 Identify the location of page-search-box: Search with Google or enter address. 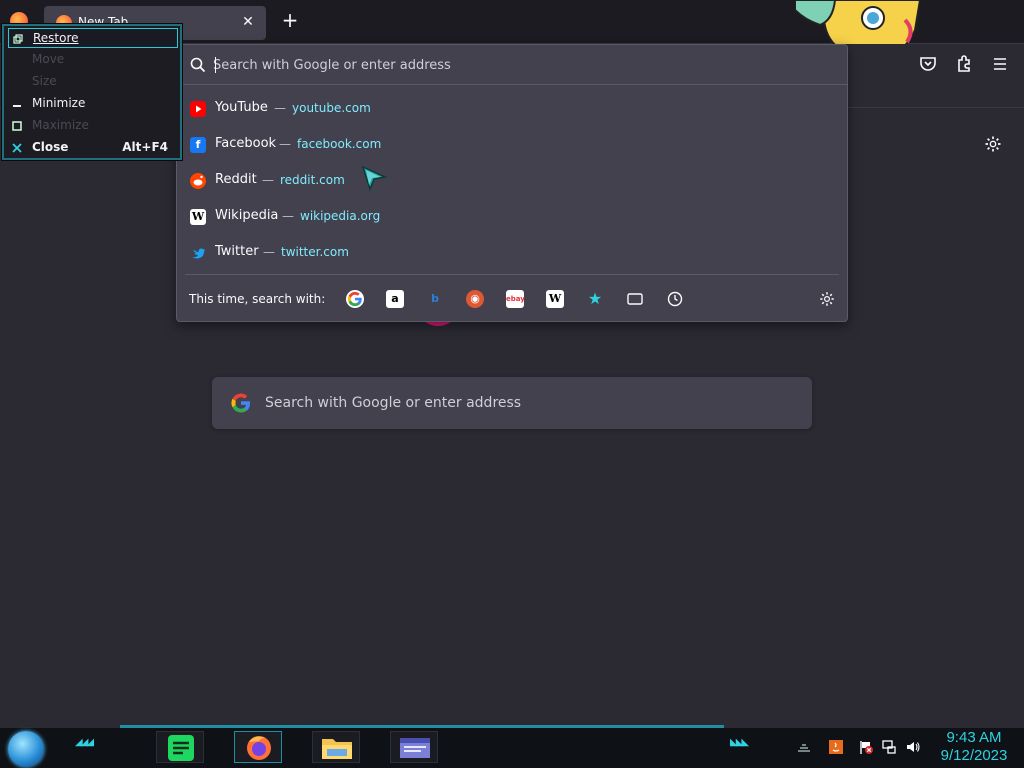
(512, 403).